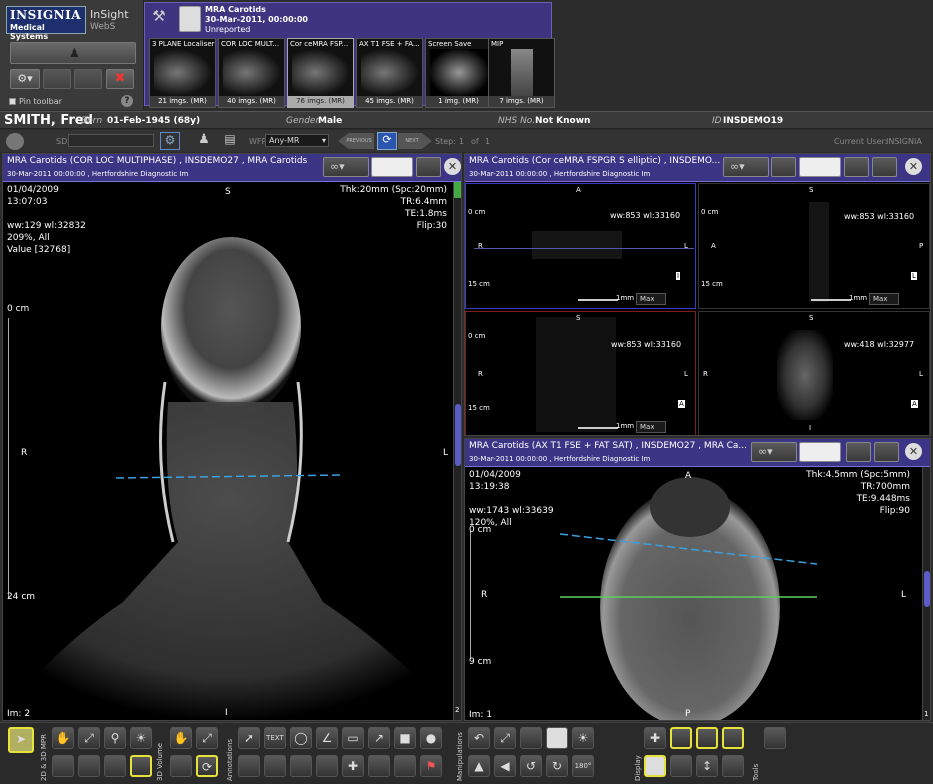 The width and height of the screenshot is (933, 784). Describe the element at coordinates (458, 73) in the screenshot. I see `series-thumbnail: Screen Save 1 img. (MR)` at that location.